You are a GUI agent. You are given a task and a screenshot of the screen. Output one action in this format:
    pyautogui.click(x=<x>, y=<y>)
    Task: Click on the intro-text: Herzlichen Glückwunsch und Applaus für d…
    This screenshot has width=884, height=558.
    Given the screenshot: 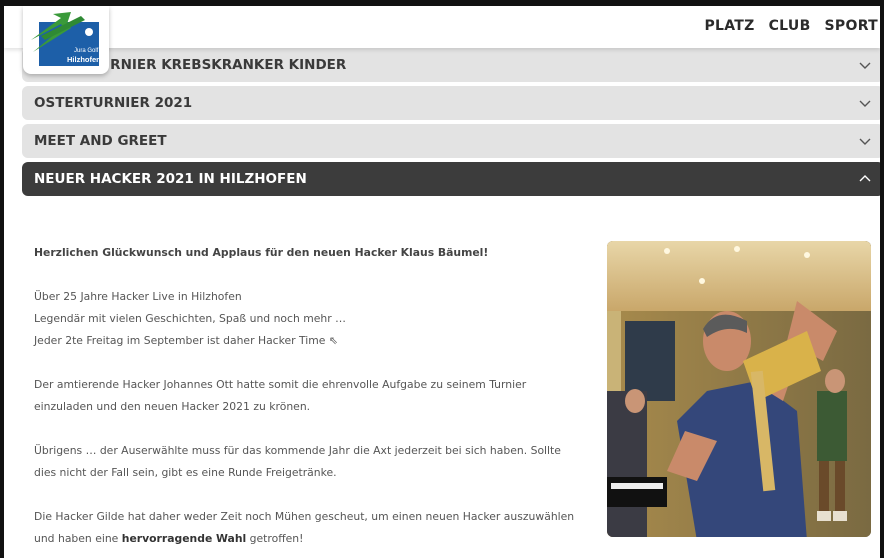 What is the action you would take?
    pyautogui.click(x=261, y=252)
    